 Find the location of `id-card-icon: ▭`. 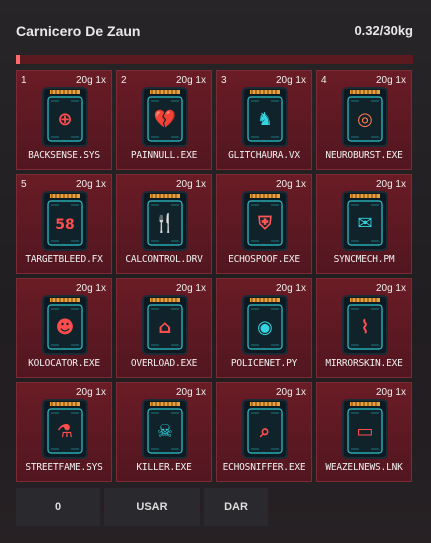

id-card-icon: ▭ is located at coordinates (365, 429).